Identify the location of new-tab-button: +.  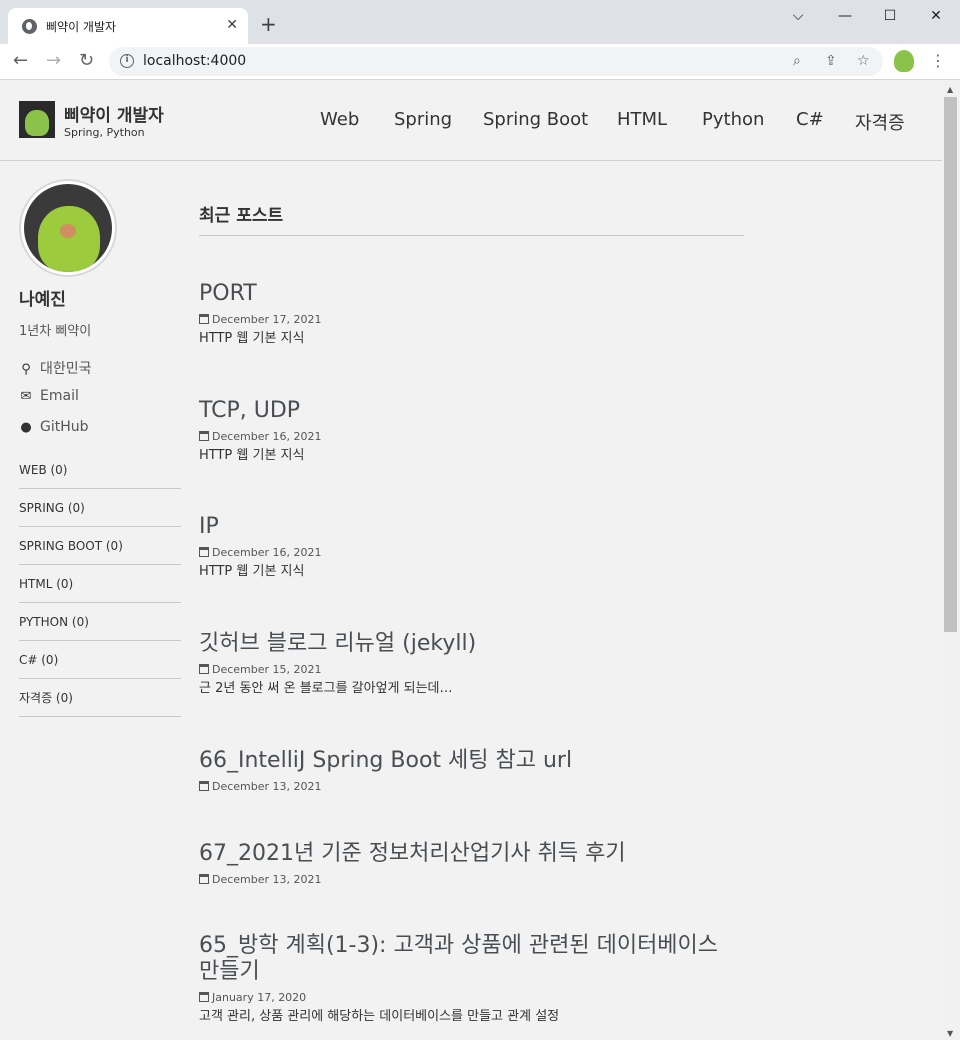
(268, 24).